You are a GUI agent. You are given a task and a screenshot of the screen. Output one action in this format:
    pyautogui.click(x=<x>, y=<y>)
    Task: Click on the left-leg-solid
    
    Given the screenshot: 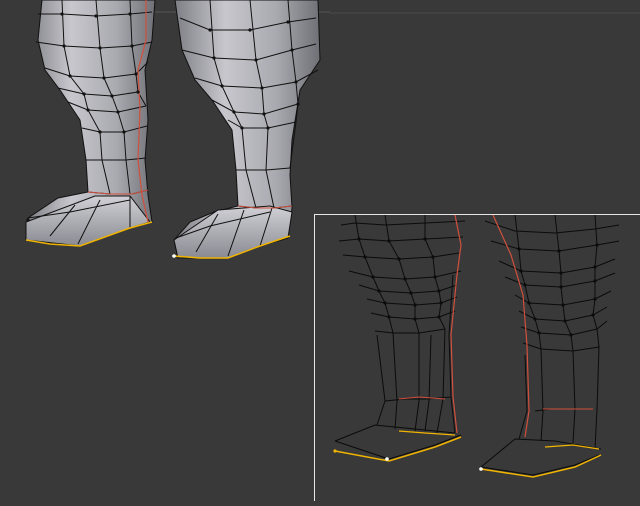 What is the action you would take?
    pyautogui.click(x=90, y=123)
    